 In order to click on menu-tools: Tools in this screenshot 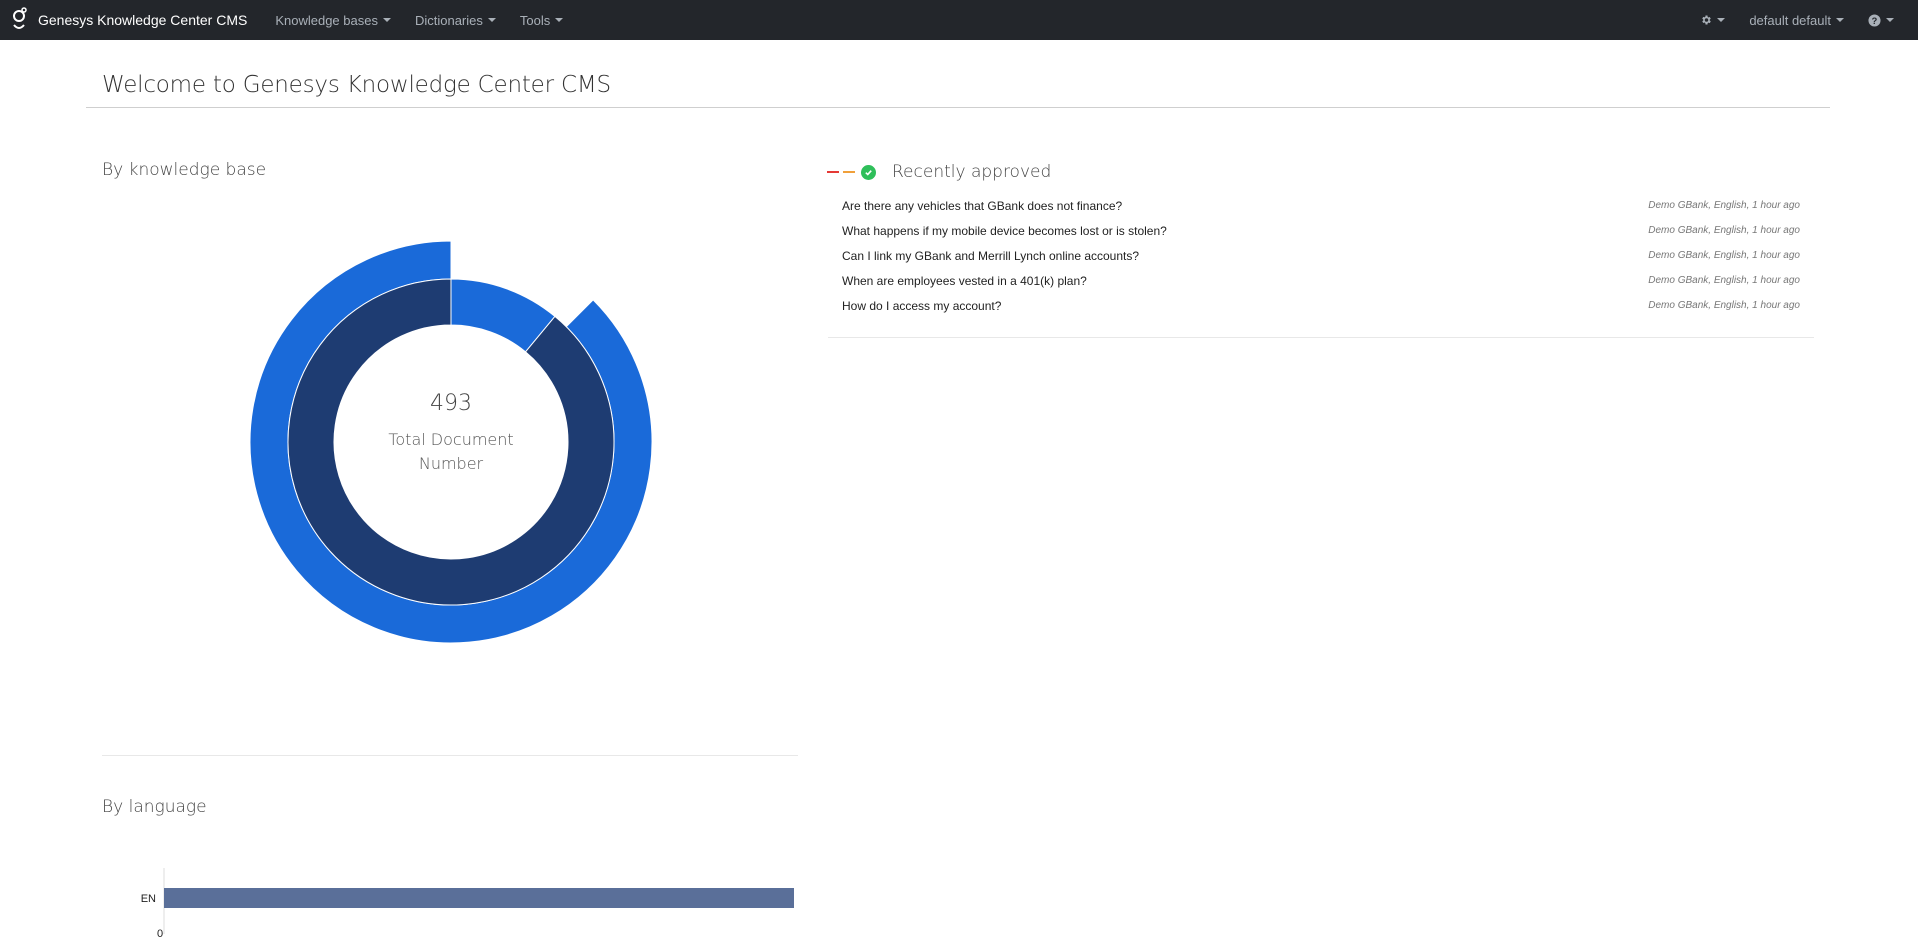, I will do `click(541, 20)`.